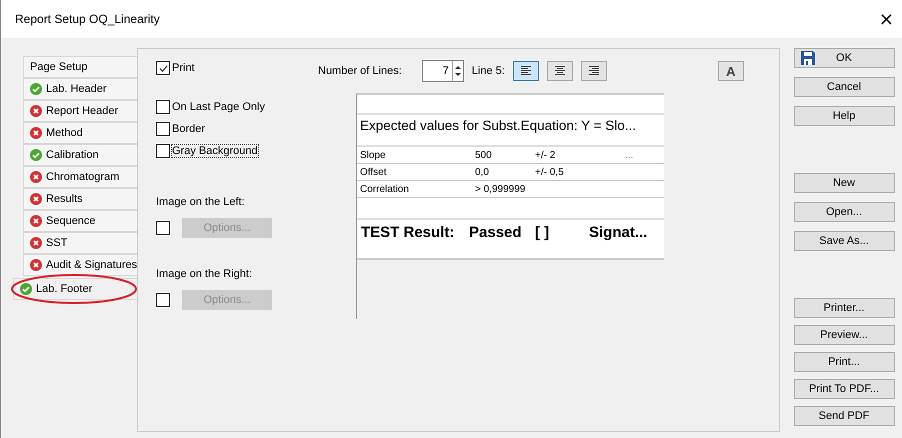 This screenshot has height=438, width=902. I want to click on checkbox-label: Print, so click(183, 68).